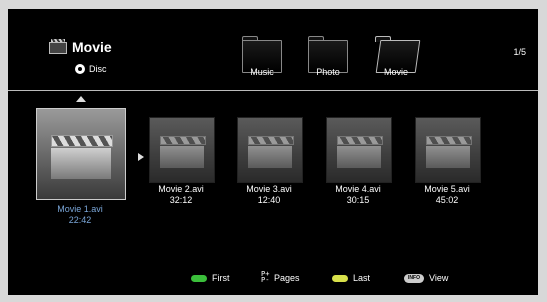 This screenshot has height=302, width=547. I want to click on page-title: Movie, so click(92, 47).